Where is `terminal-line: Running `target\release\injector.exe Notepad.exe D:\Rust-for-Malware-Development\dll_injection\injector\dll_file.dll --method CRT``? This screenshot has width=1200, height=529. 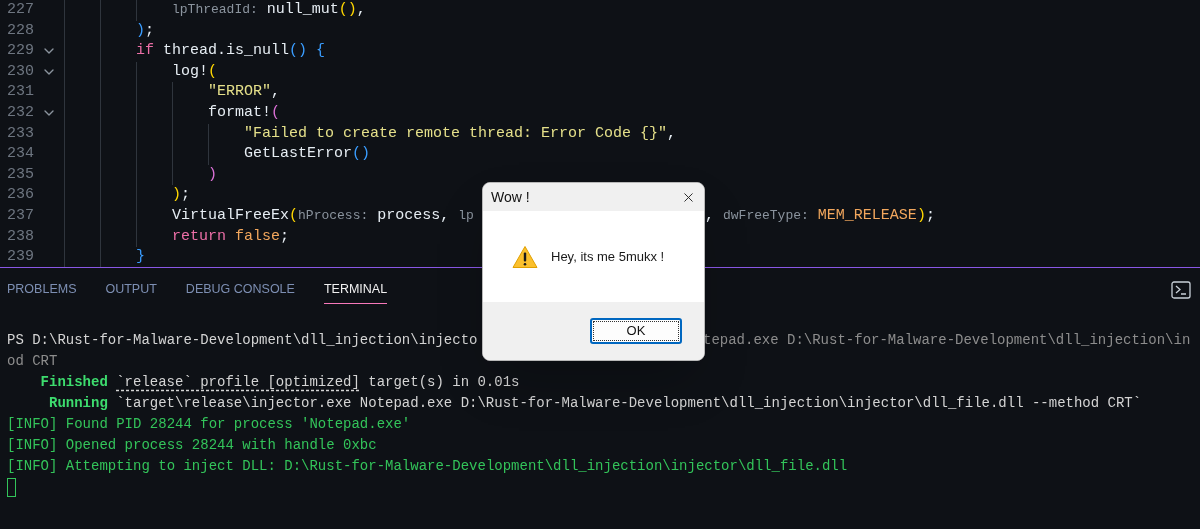
terminal-line: Running `target\release\injector.exe Notepad.exe D:\Rust-for-Malware-Development\dll_injection\injector\dll_file.dll --method CRT` is located at coordinates (595, 403).